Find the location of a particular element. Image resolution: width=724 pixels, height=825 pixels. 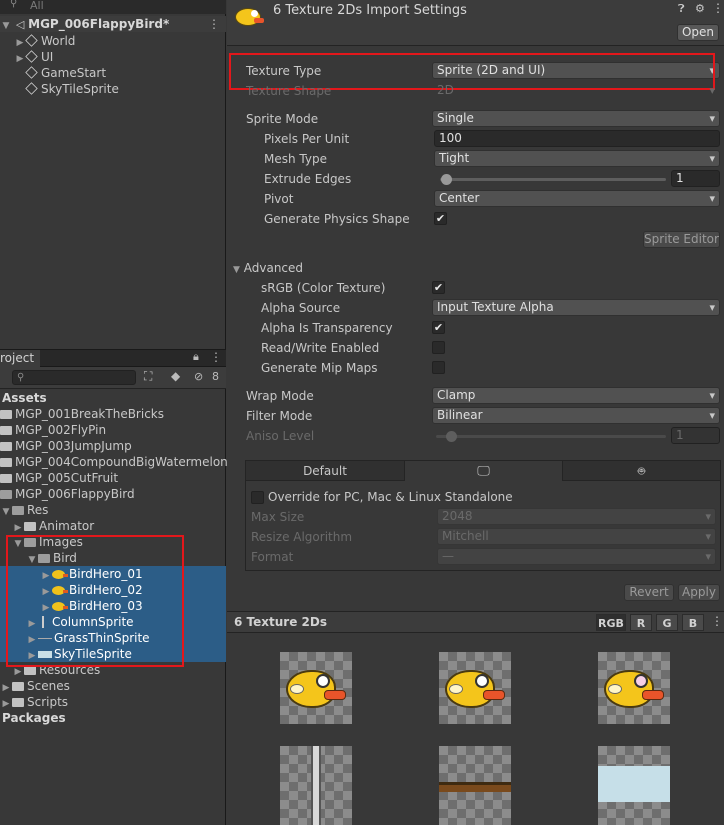

sprite-editor-button: Sprite Editor is located at coordinates (681, 239).